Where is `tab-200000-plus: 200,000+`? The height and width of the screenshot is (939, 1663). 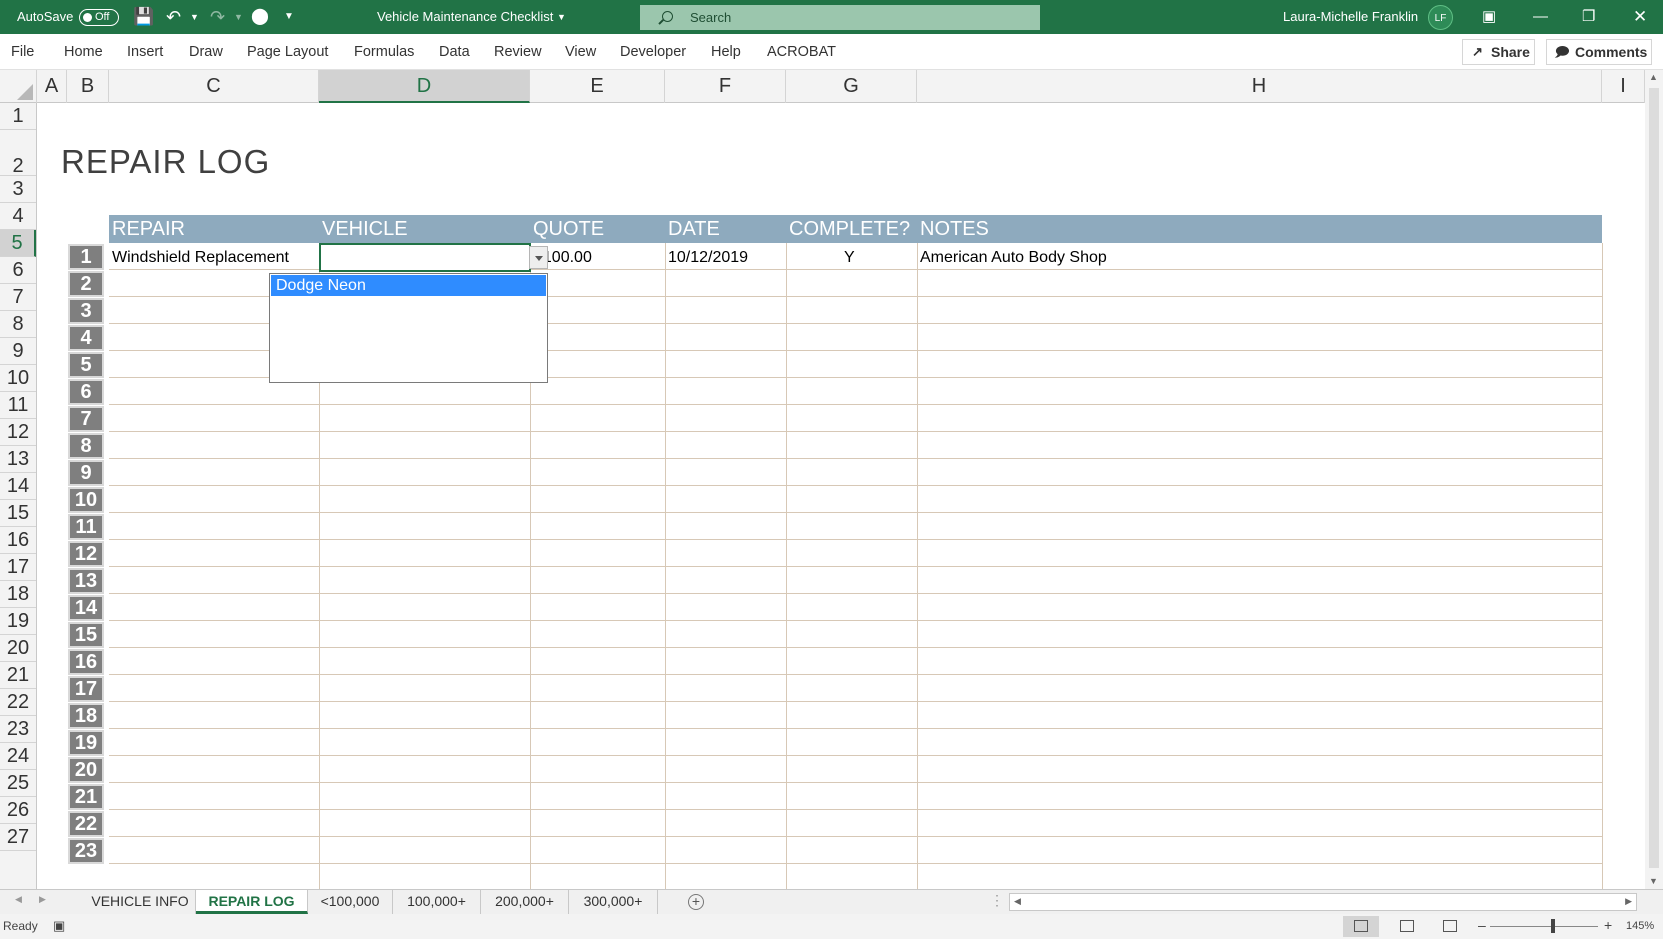 tab-200000-plus: 200,000+ is located at coordinates (525, 902).